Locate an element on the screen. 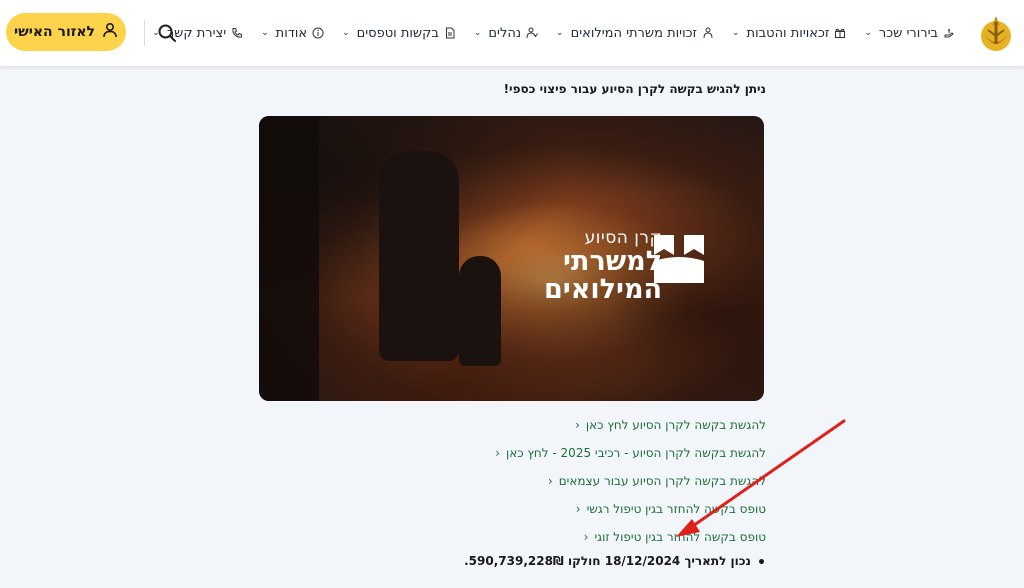 This screenshot has height=588, width=1024. nav-label: נהלים is located at coordinates (505, 33).